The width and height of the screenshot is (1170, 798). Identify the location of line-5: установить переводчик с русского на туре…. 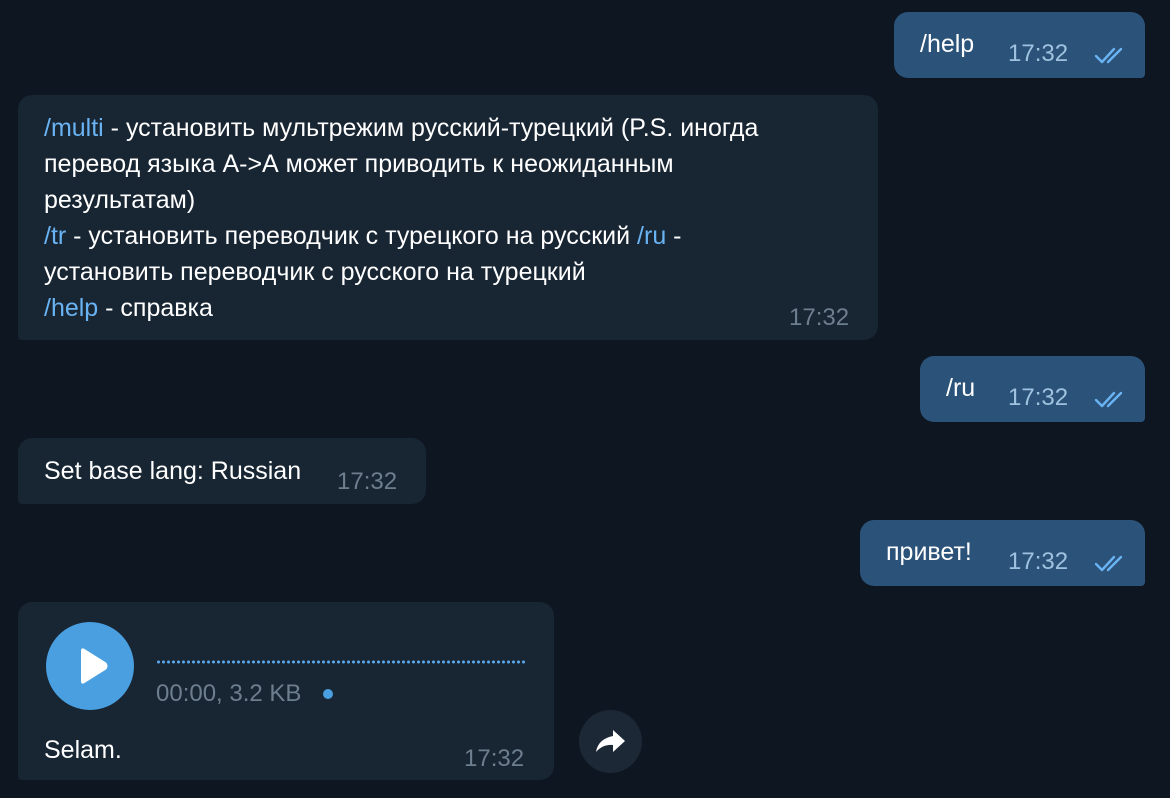
(315, 272).